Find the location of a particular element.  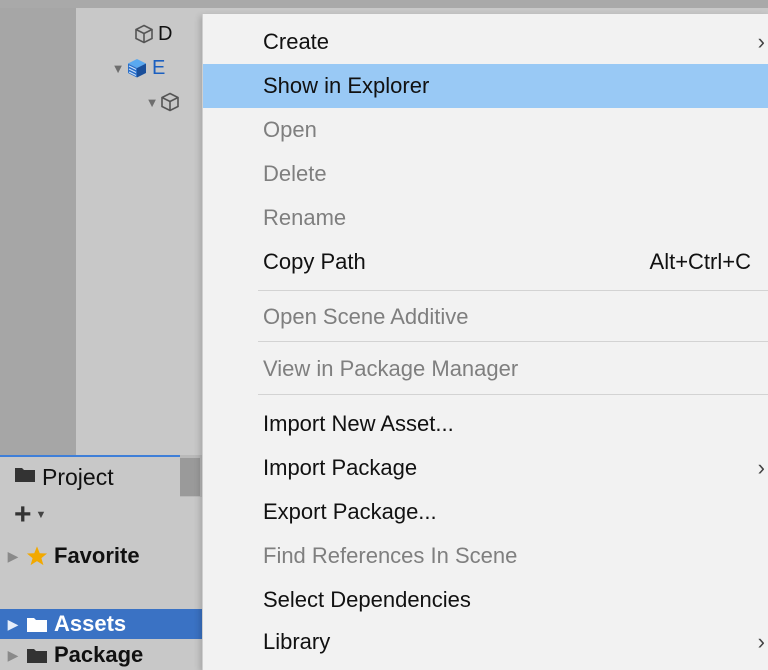

menu-item-view-in-package-manager: View in Package Manager is located at coordinates (485, 369).